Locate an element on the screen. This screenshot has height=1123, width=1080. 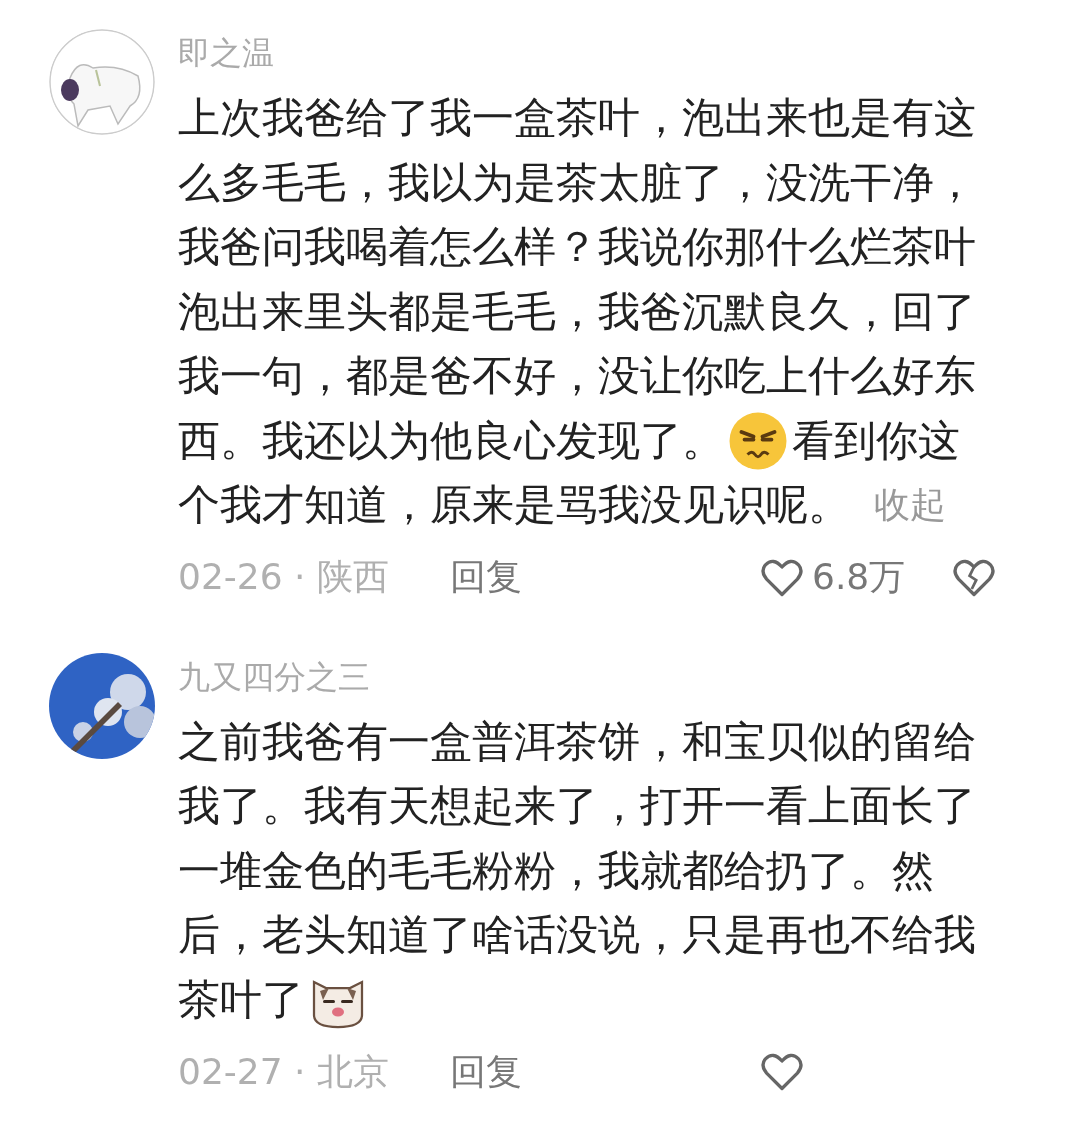
comment-text: 我一句，都是爸不好，没让你吃上什么好东 is located at coordinates (577, 376).